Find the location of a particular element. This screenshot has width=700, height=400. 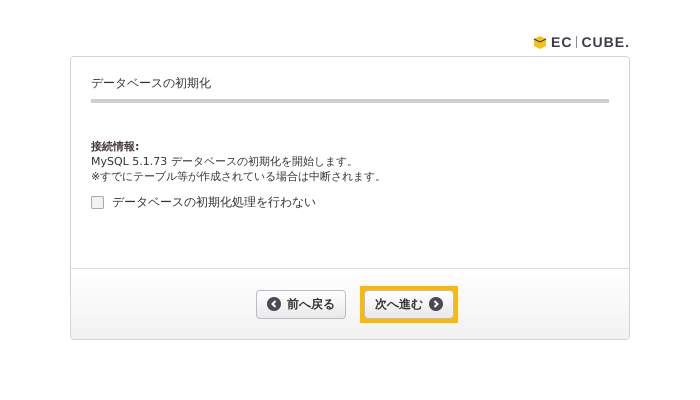

info-text: MySQL 5.1.73 データベースの初期化を開始します。 is located at coordinates (225, 161).